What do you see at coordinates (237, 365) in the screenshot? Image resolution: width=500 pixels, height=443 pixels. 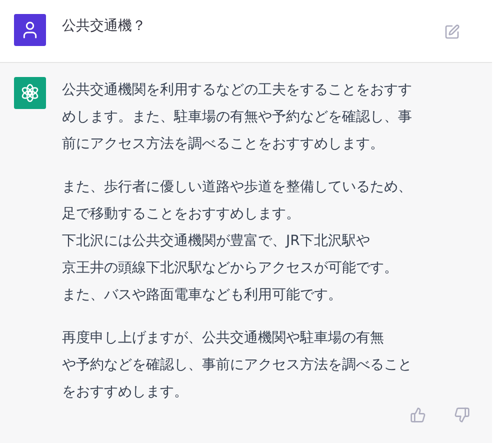 I see `answer-paragraph: 再度申し上げますが、公共交通機関や駐車場の有無 や予約などを確認し、事前にアクセス方法を調べること をおすすめします。` at bounding box center [237, 365].